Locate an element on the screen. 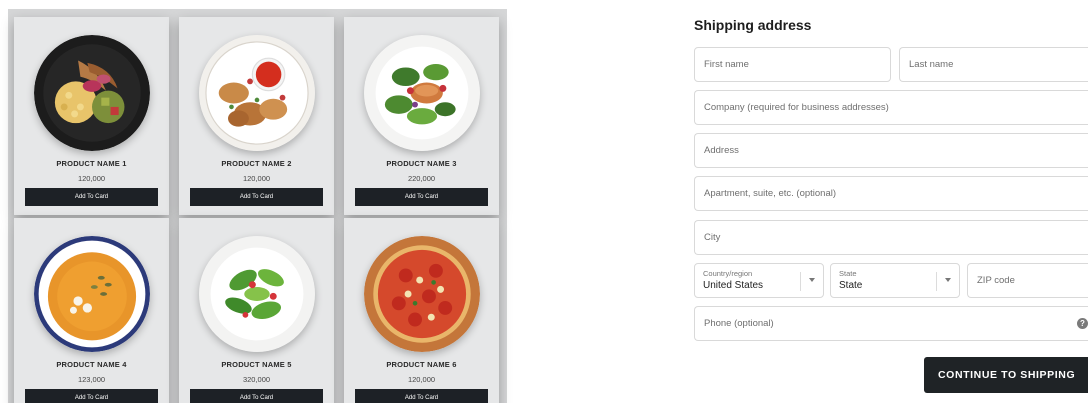 The width and height of the screenshot is (1088, 403). address-field is located at coordinates (891, 150).